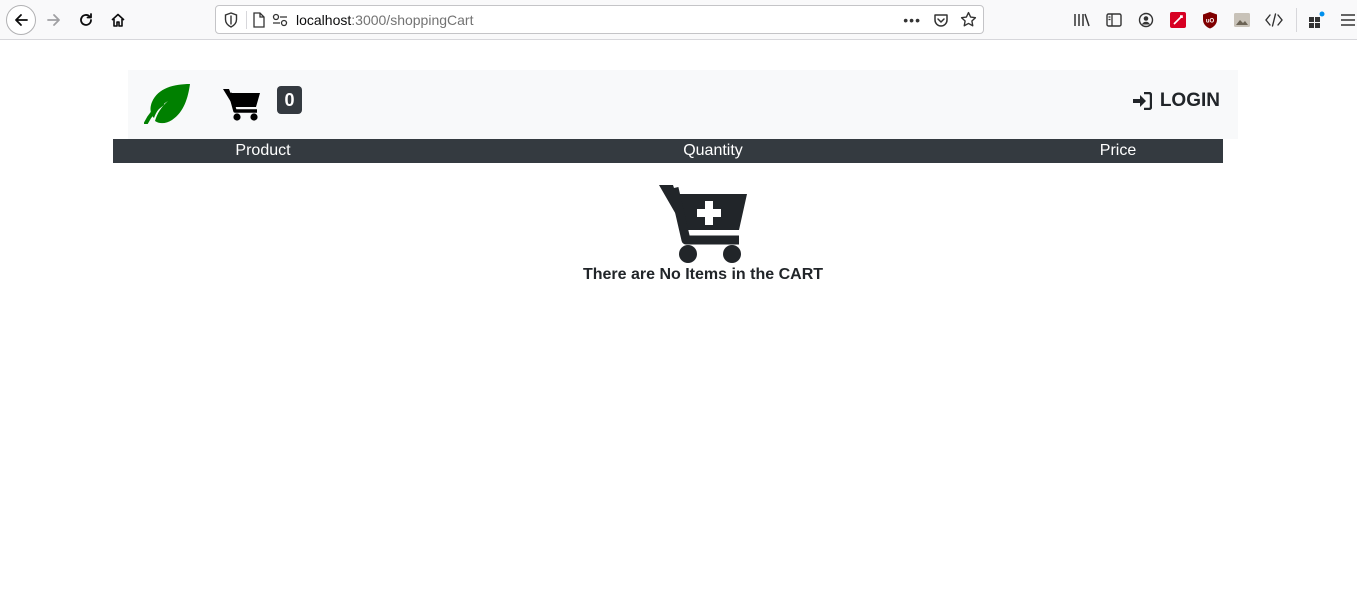  I want to click on pocket-icon, so click(941, 22).